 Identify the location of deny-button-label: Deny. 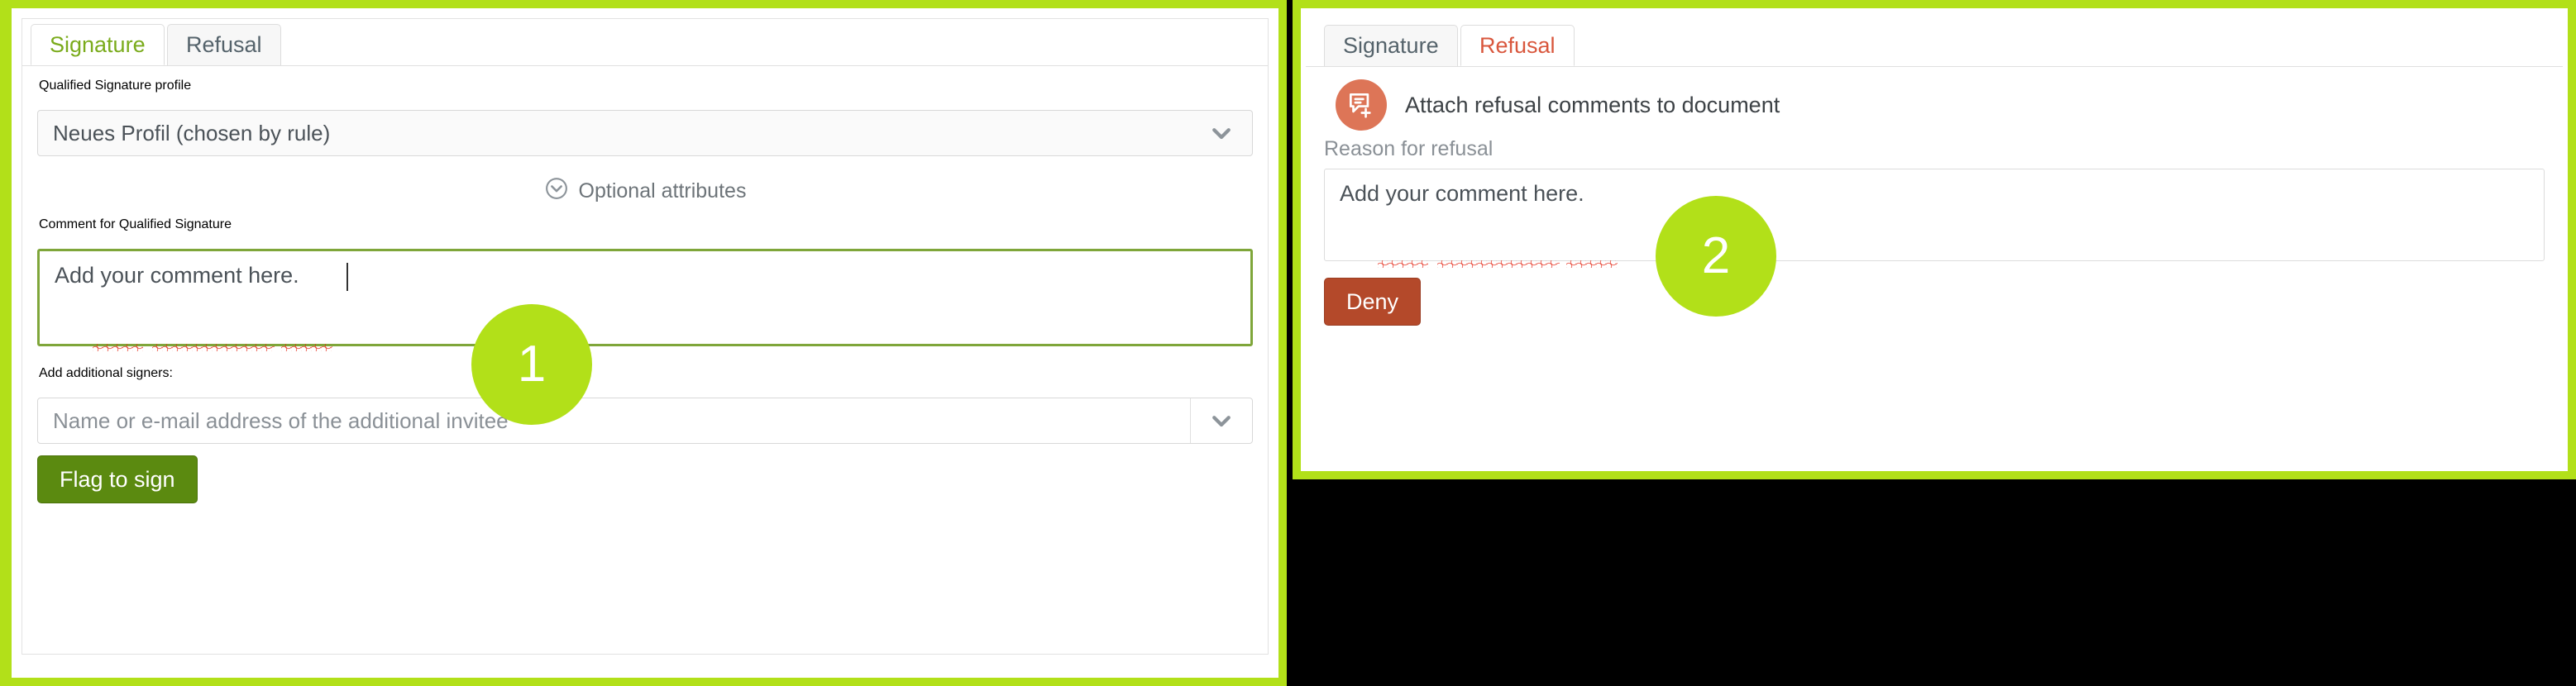
(1372, 301).